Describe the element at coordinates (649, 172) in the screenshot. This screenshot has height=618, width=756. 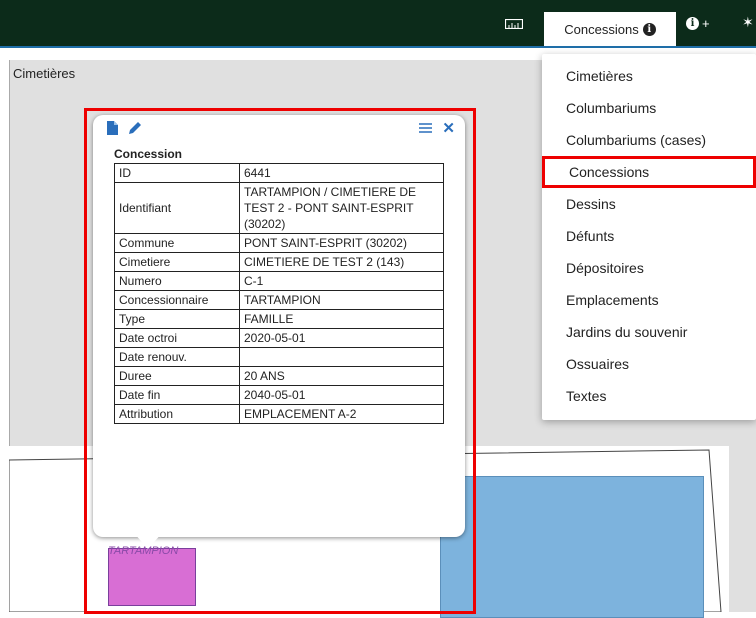
I see `menu-item-concessions: Concessions` at that location.